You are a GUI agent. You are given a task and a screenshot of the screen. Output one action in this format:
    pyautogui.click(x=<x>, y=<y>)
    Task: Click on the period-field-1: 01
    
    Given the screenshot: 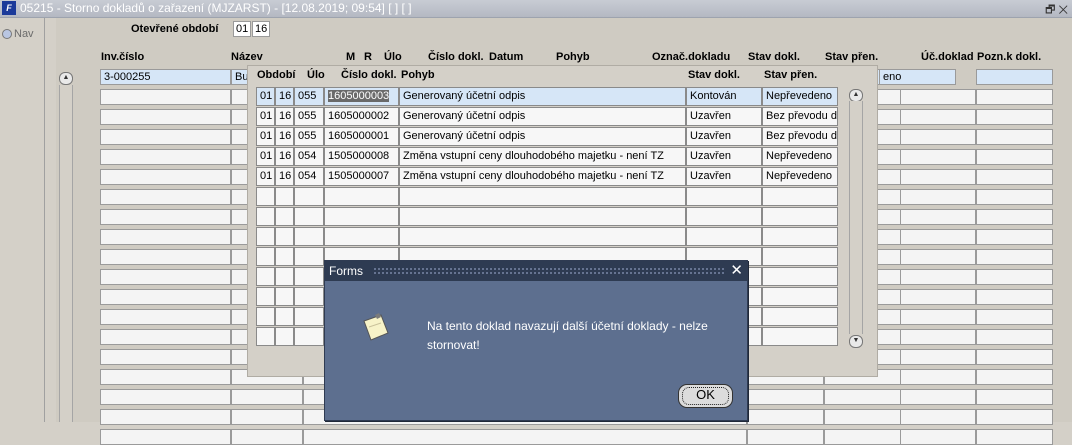 What is the action you would take?
    pyautogui.click(x=242, y=29)
    